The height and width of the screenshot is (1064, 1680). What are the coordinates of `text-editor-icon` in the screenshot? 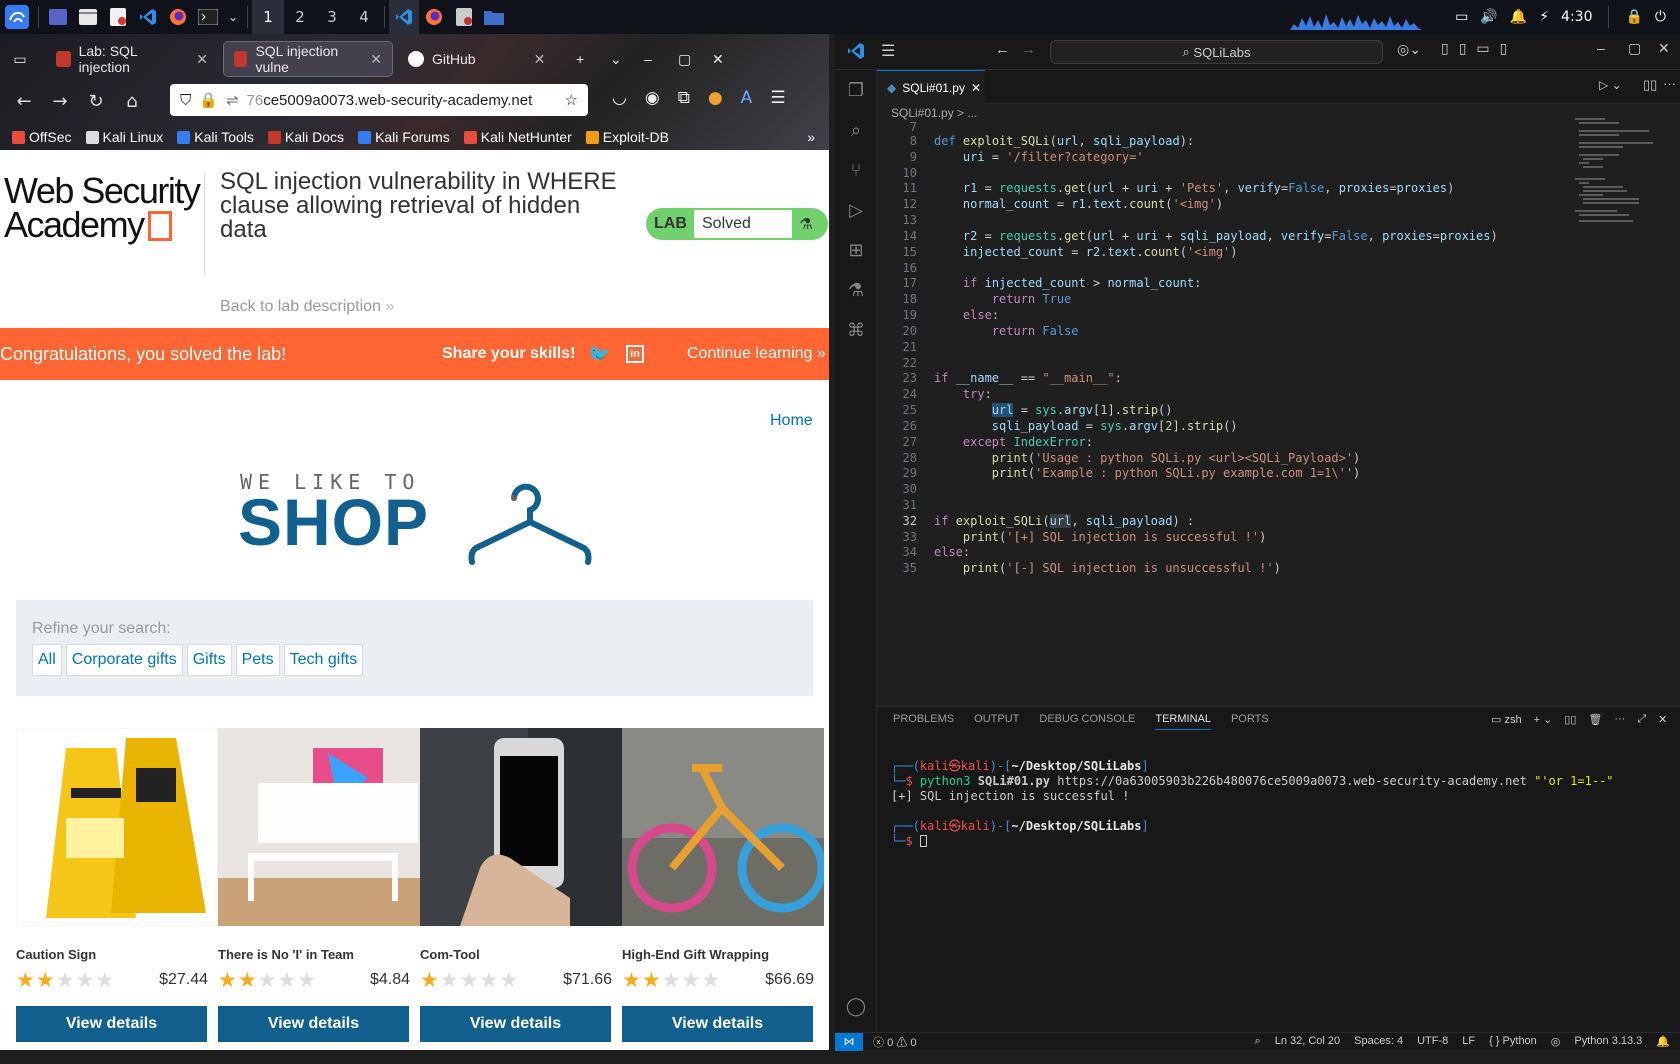 It's located at (118, 17).